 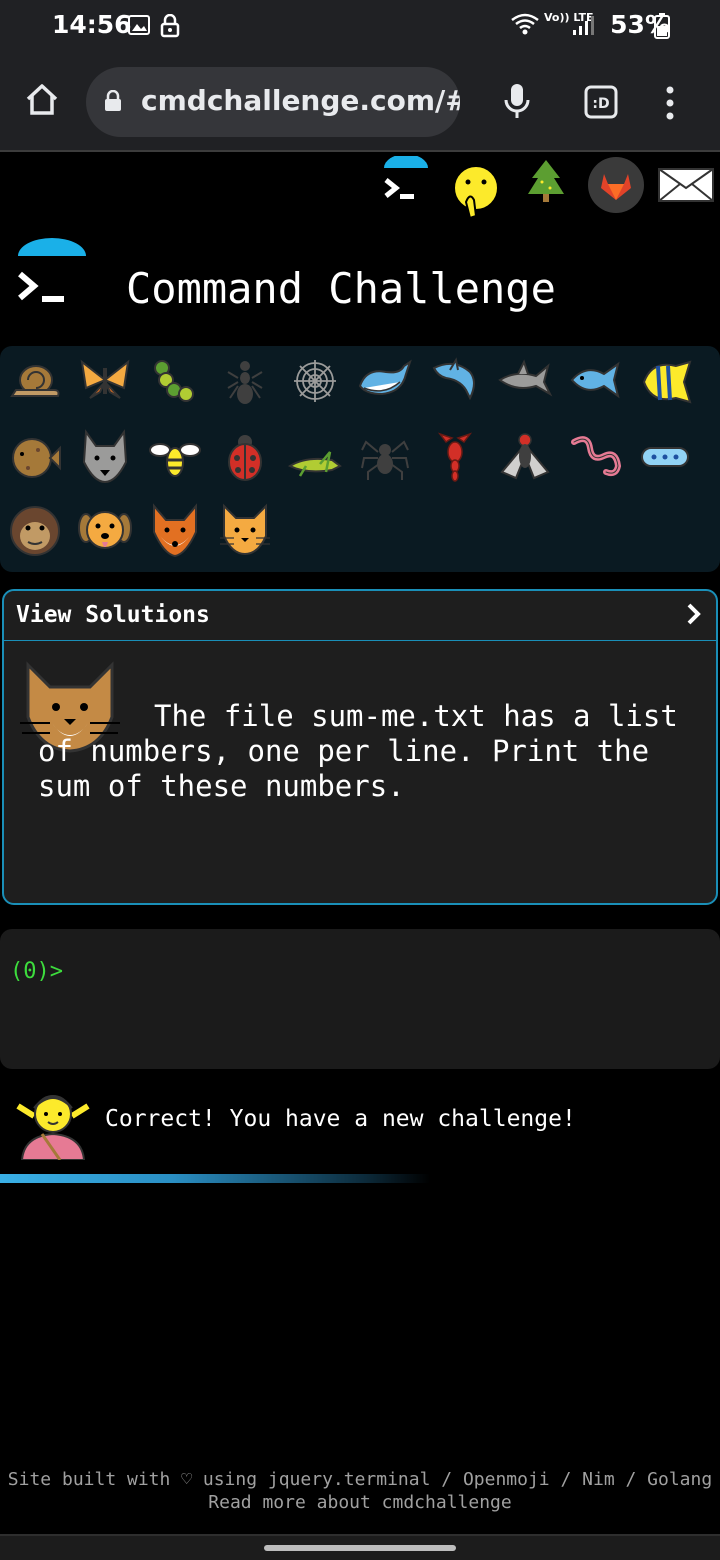 I want to click on spider-web-icon, so click(x=315, y=381).